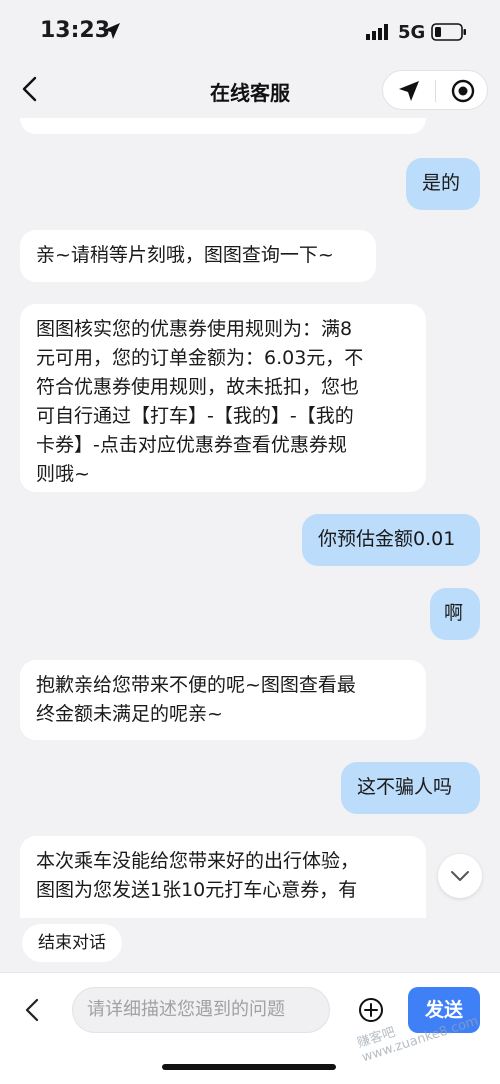 The image size is (500, 1084). I want to click on scroll-down-button, so click(460, 876).